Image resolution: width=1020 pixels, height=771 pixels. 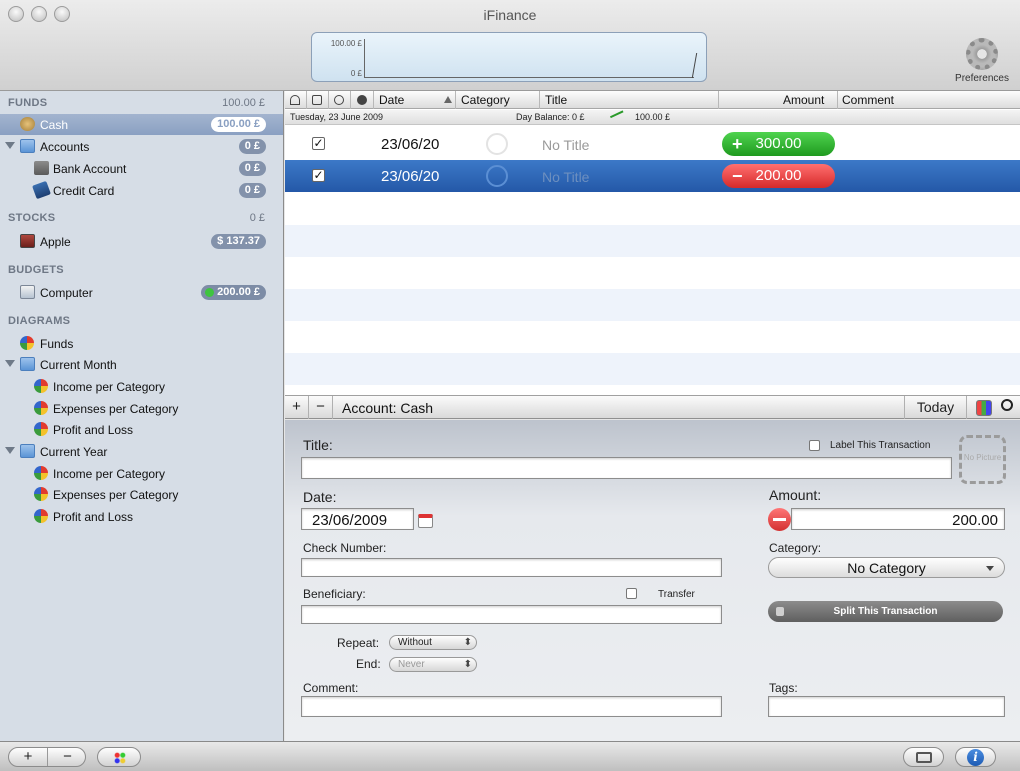 I want to click on sidebar-item-computer: Computer 200.00 £, so click(x=141, y=292).